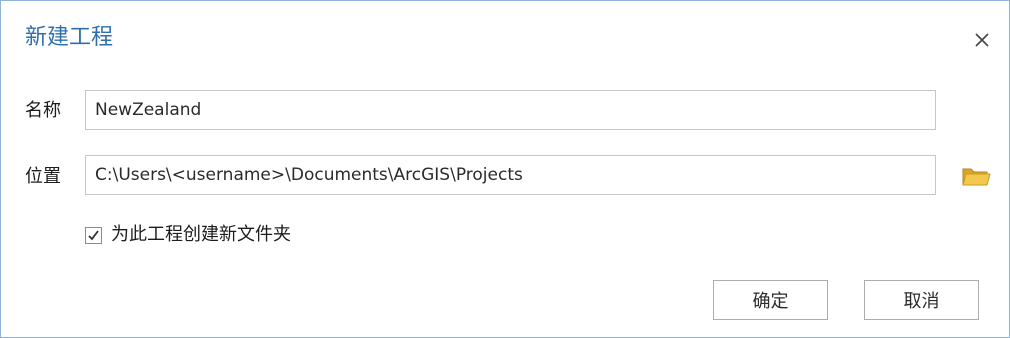 The height and width of the screenshot is (338, 1010). I want to click on name-label: 名称, so click(43, 110).